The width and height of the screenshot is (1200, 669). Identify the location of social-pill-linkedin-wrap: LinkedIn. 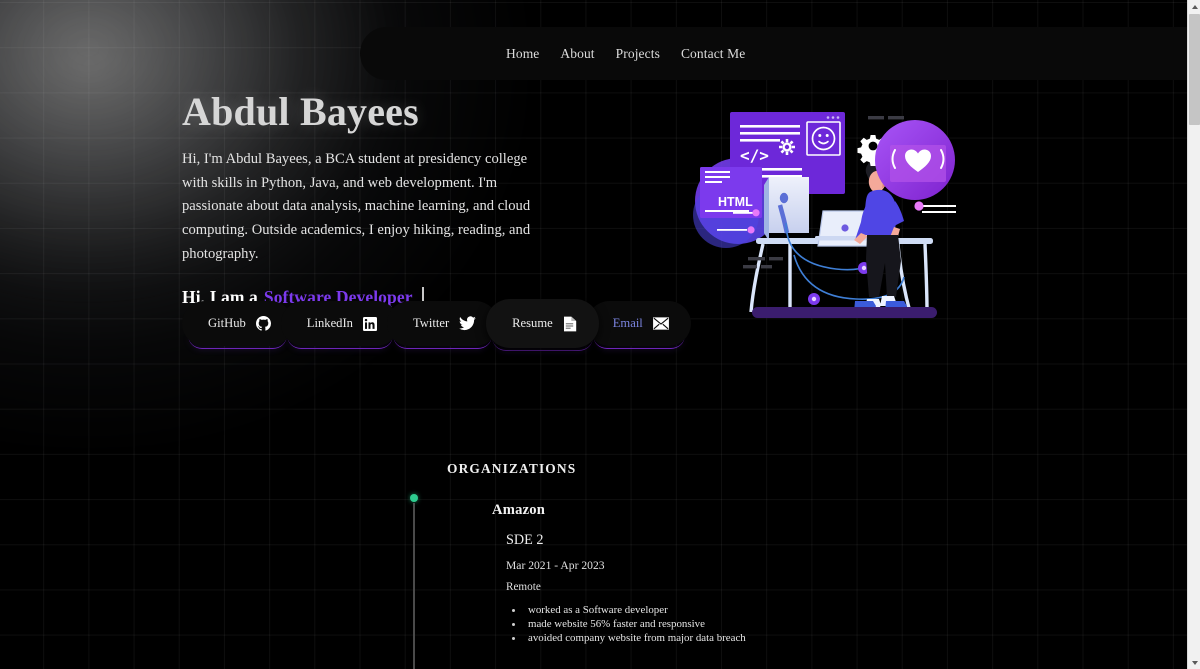
(339, 325).